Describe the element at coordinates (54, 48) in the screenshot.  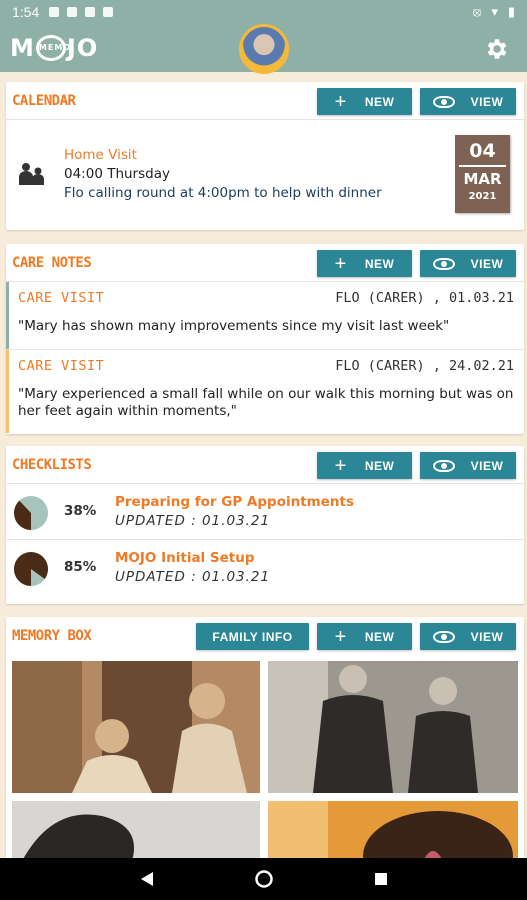
I see `mojo-logo: M MEMO JO` at that location.